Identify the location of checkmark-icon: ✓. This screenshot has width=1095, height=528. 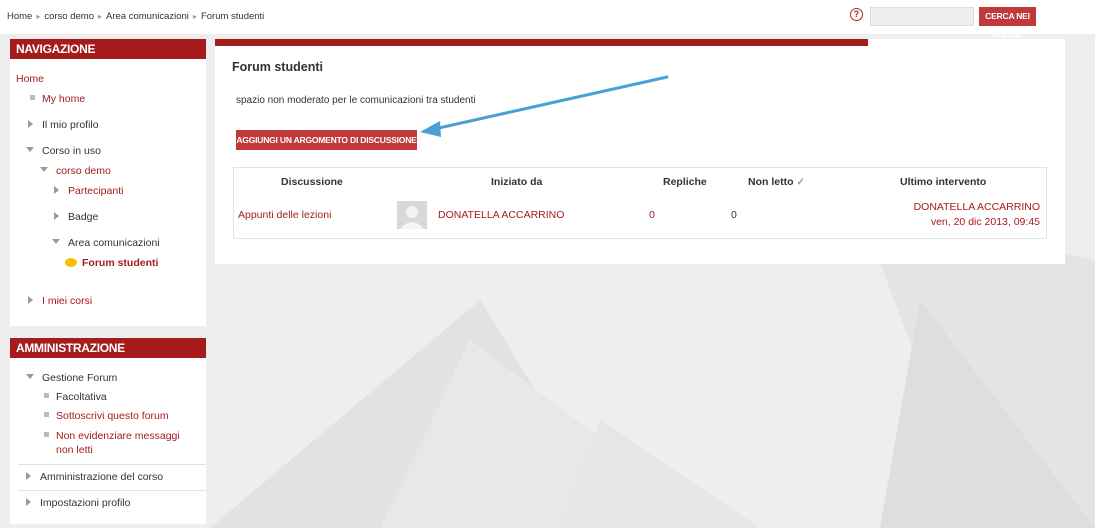
(801, 182).